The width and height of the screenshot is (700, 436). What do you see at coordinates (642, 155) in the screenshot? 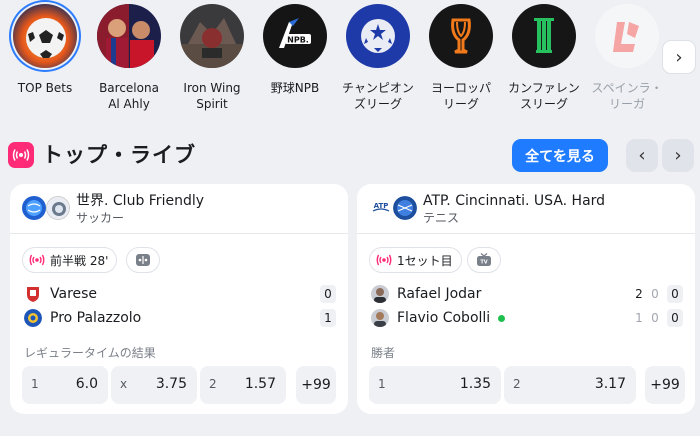
I see `chevron-left-icon: ‹` at bounding box center [642, 155].